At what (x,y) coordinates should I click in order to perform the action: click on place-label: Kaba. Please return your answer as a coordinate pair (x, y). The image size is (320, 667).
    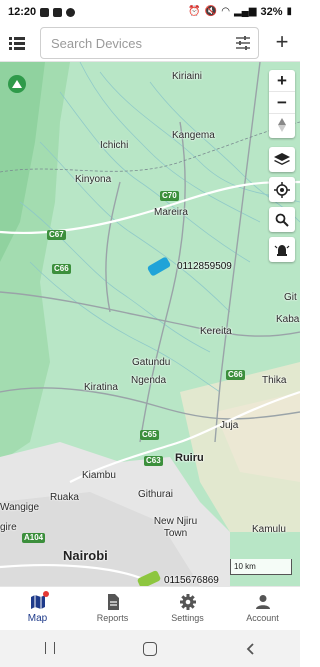
    Looking at the image, I should click on (288, 319).